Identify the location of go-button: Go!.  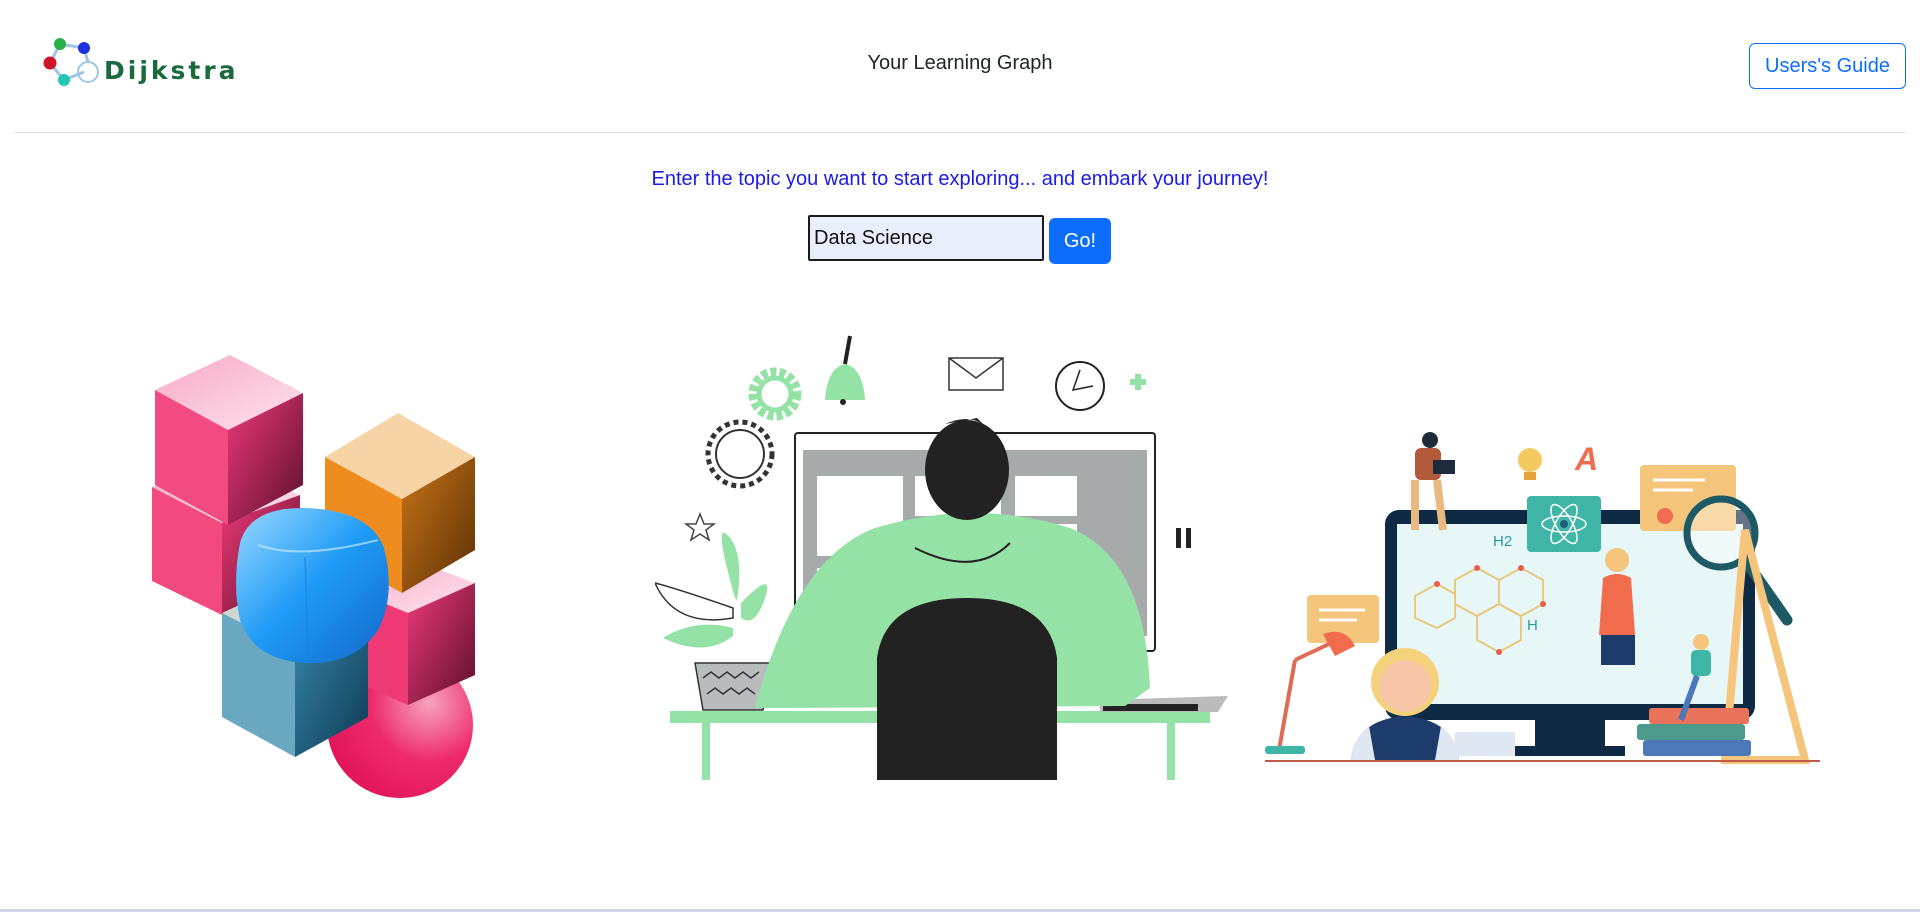
(1080, 241).